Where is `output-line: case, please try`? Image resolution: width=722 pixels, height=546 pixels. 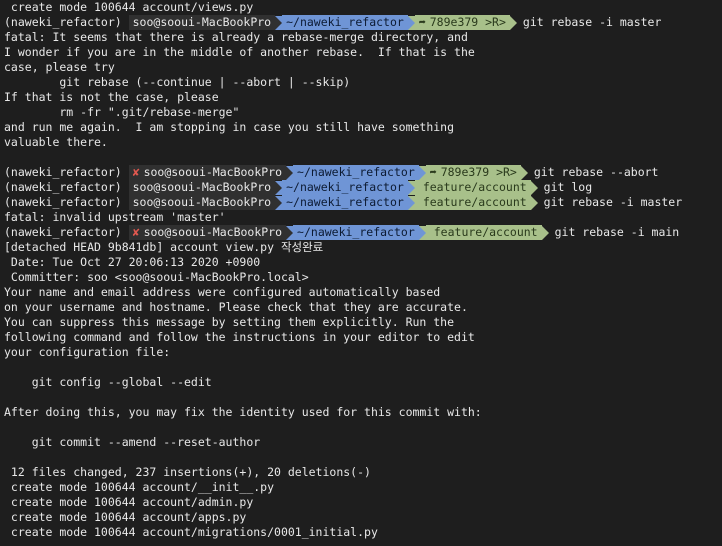
output-line: case, please try is located at coordinates (59, 67).